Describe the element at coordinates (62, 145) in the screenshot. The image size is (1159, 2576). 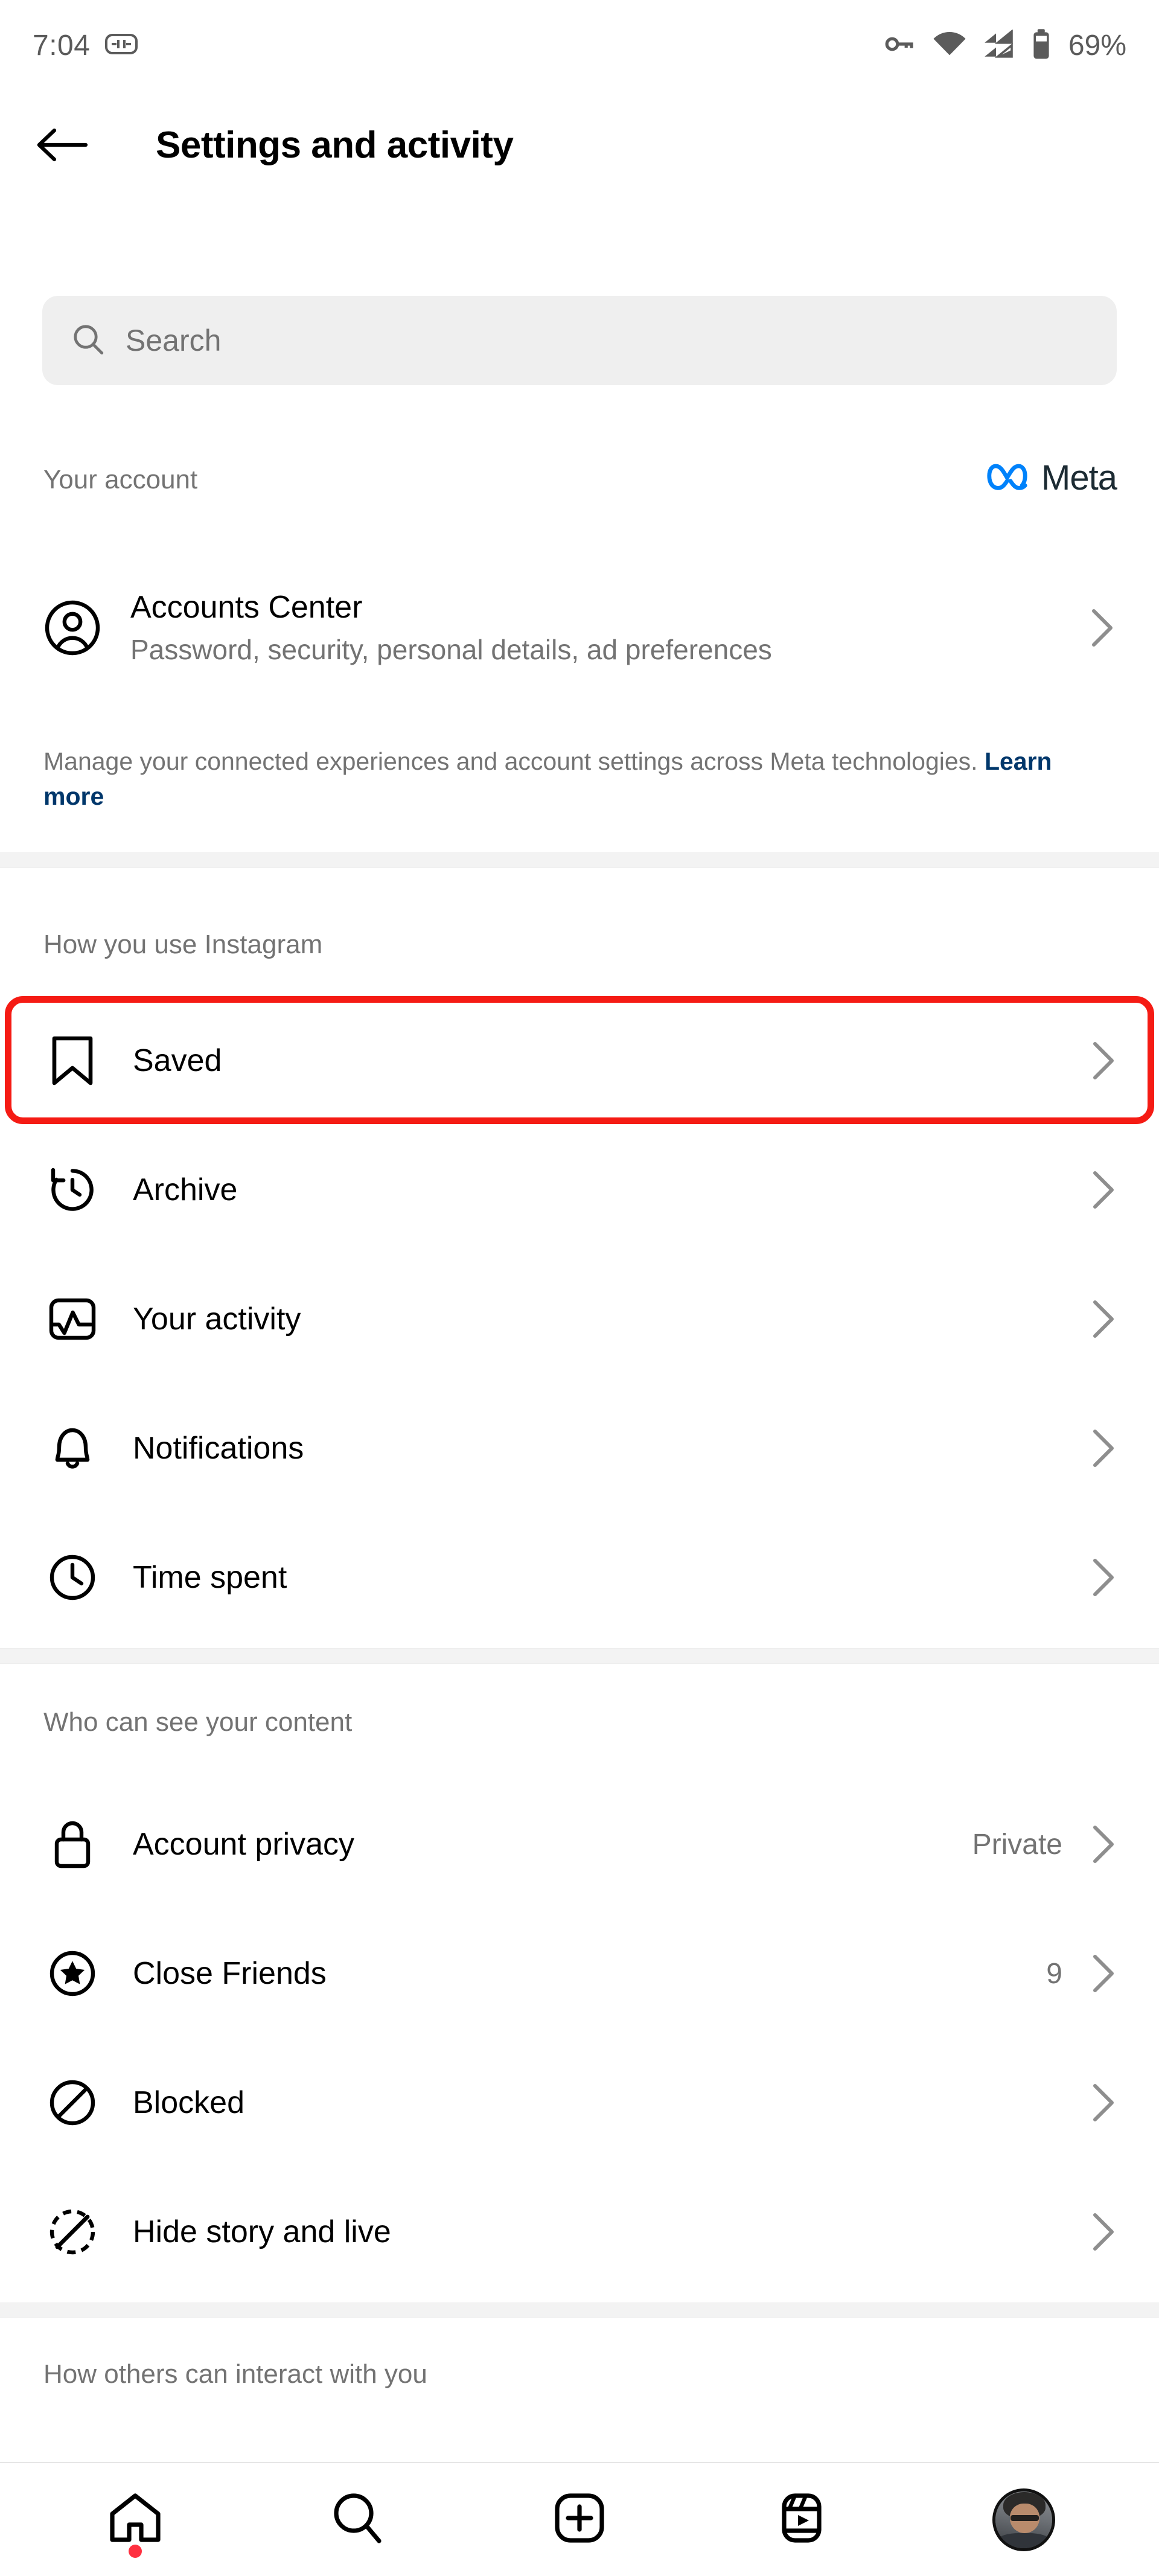
I see `back-button` at that location.